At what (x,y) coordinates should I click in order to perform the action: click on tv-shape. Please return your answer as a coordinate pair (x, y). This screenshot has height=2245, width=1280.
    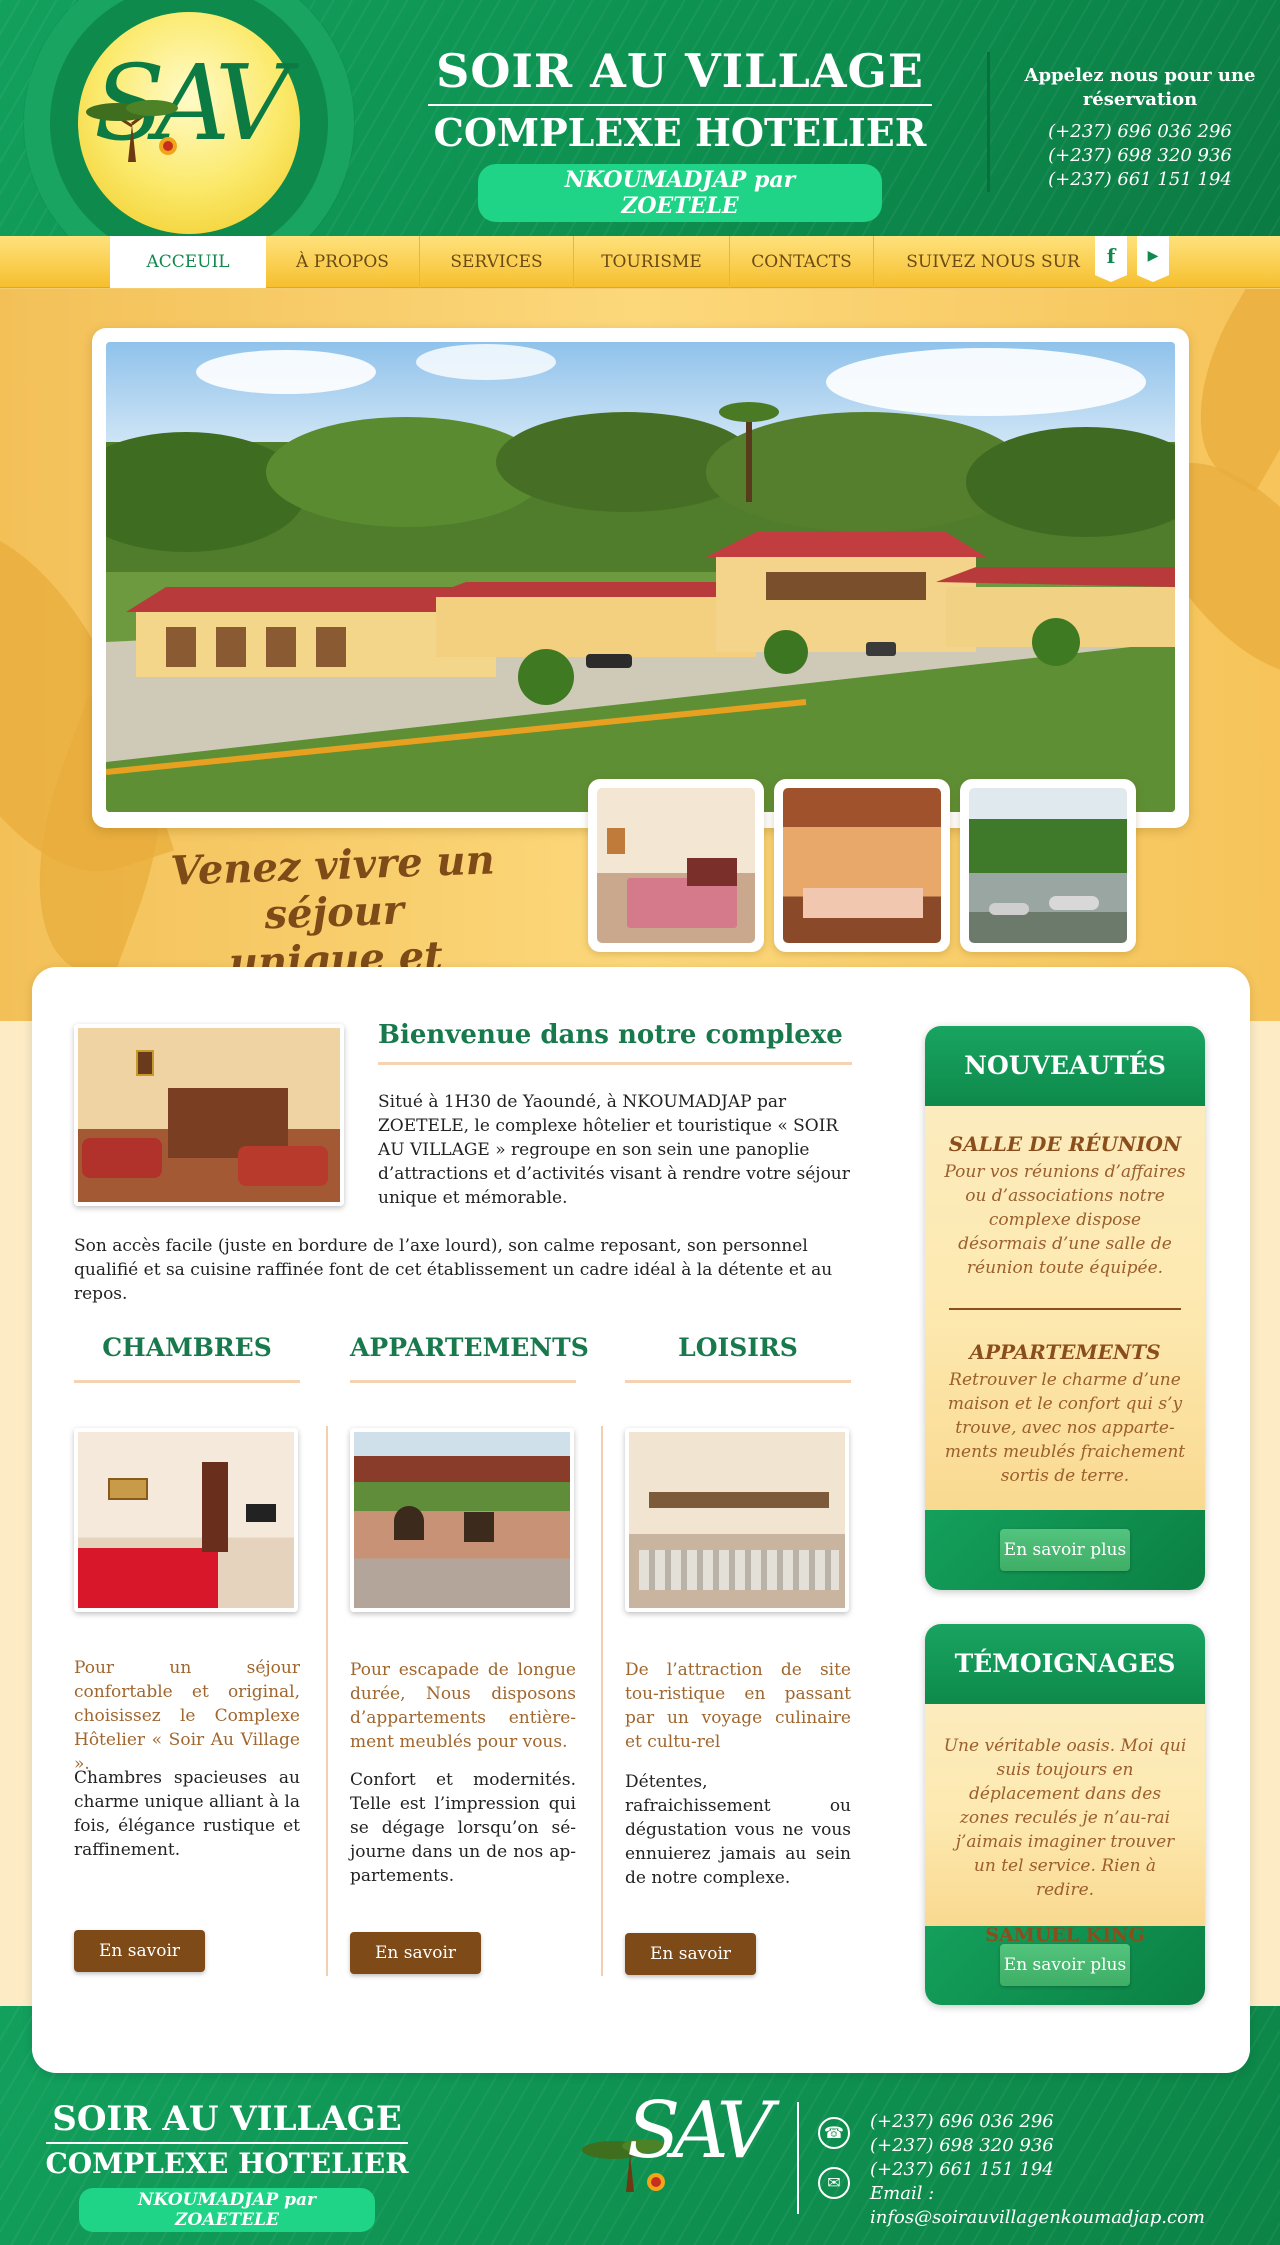
    Looking at the image, I should click on (261, 1513).